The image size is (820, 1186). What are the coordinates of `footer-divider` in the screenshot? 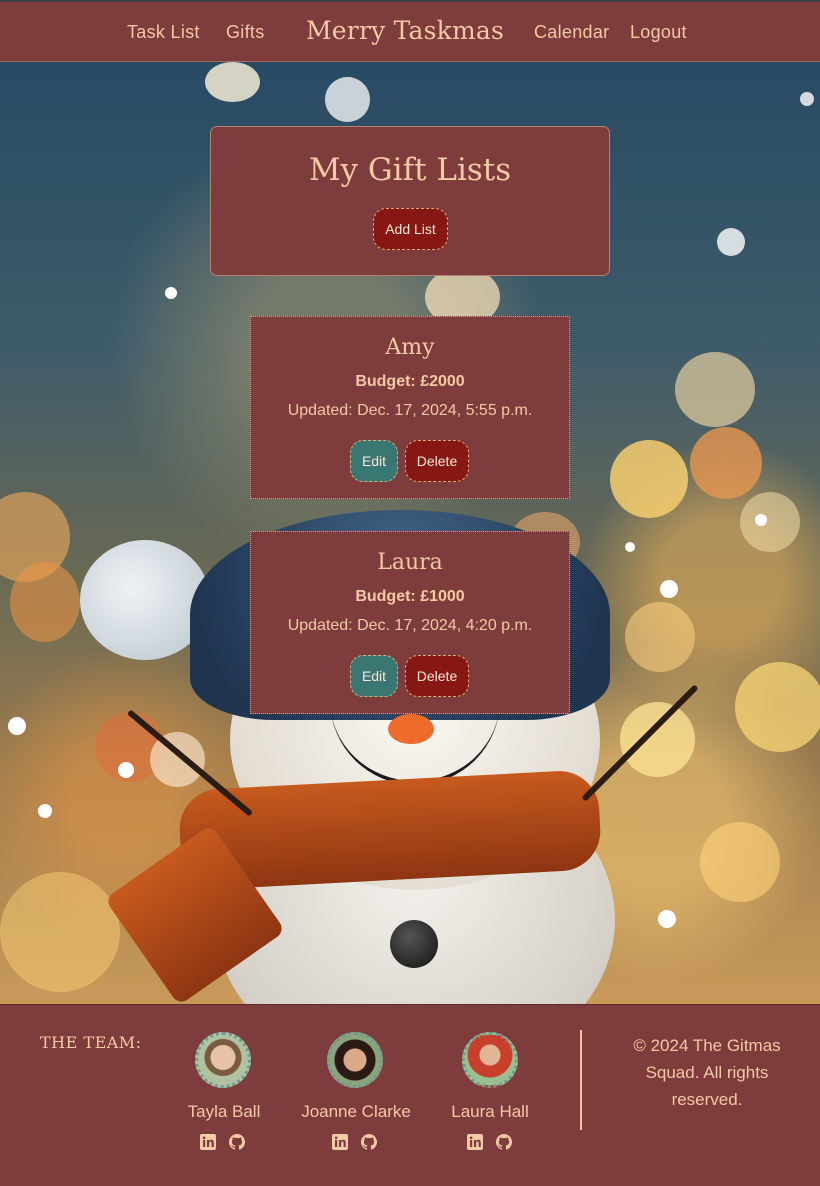 It's located at (581, 1080).